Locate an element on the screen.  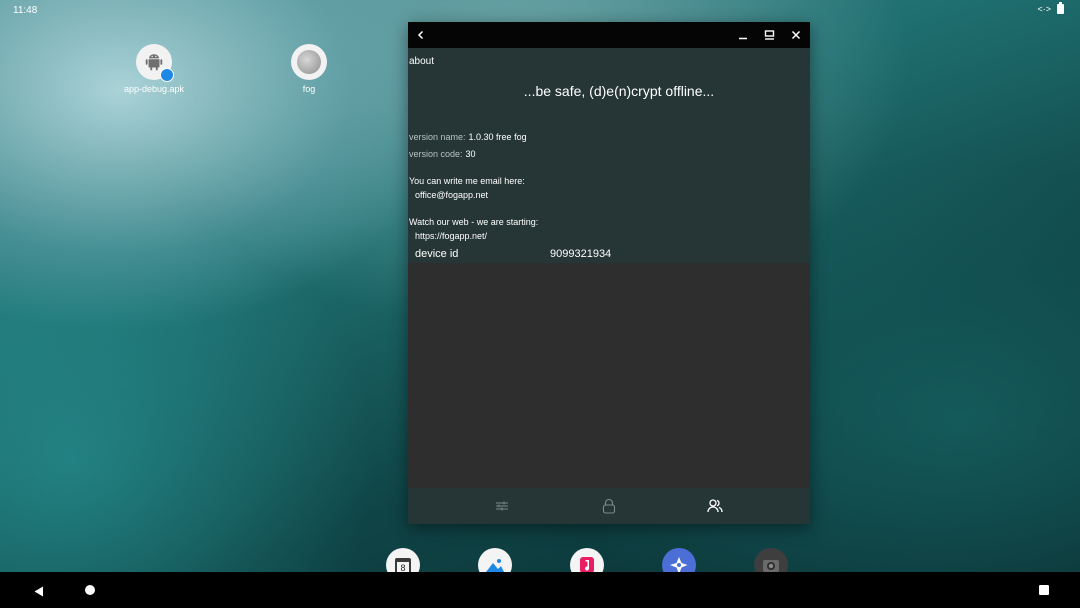
close-icon is located at coordinates (796, 35).